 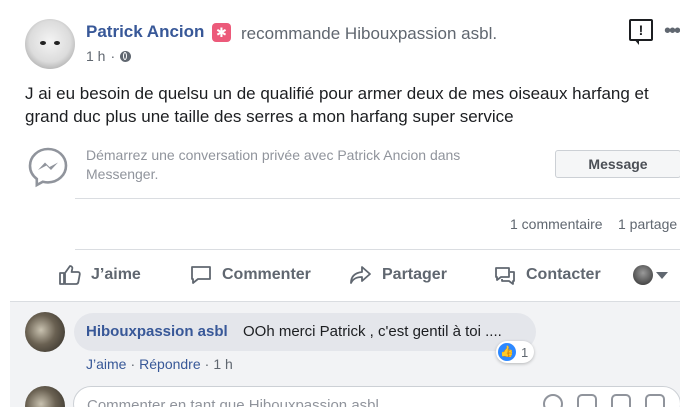 What do you see at coordinates (95, 56) in the screenshot?
I see `post-time: 1 h` at bounding box center [95, 56].